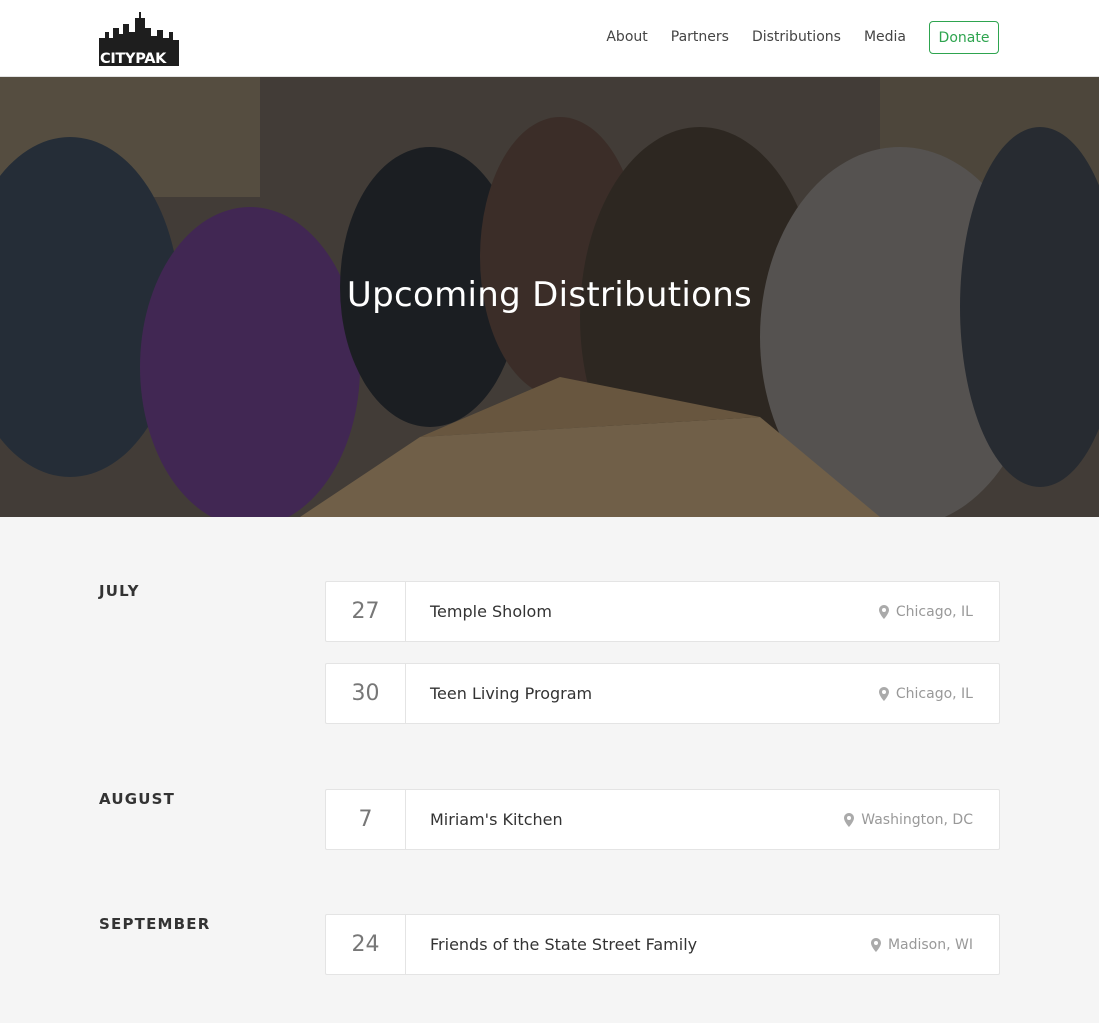 Image resolution: width=1099 pixels, height=1023 pixels. What do you see at coordinates (885, 37) in the screenshot?
I see `nav-media-link: Media` at bounding box center [885, 37].